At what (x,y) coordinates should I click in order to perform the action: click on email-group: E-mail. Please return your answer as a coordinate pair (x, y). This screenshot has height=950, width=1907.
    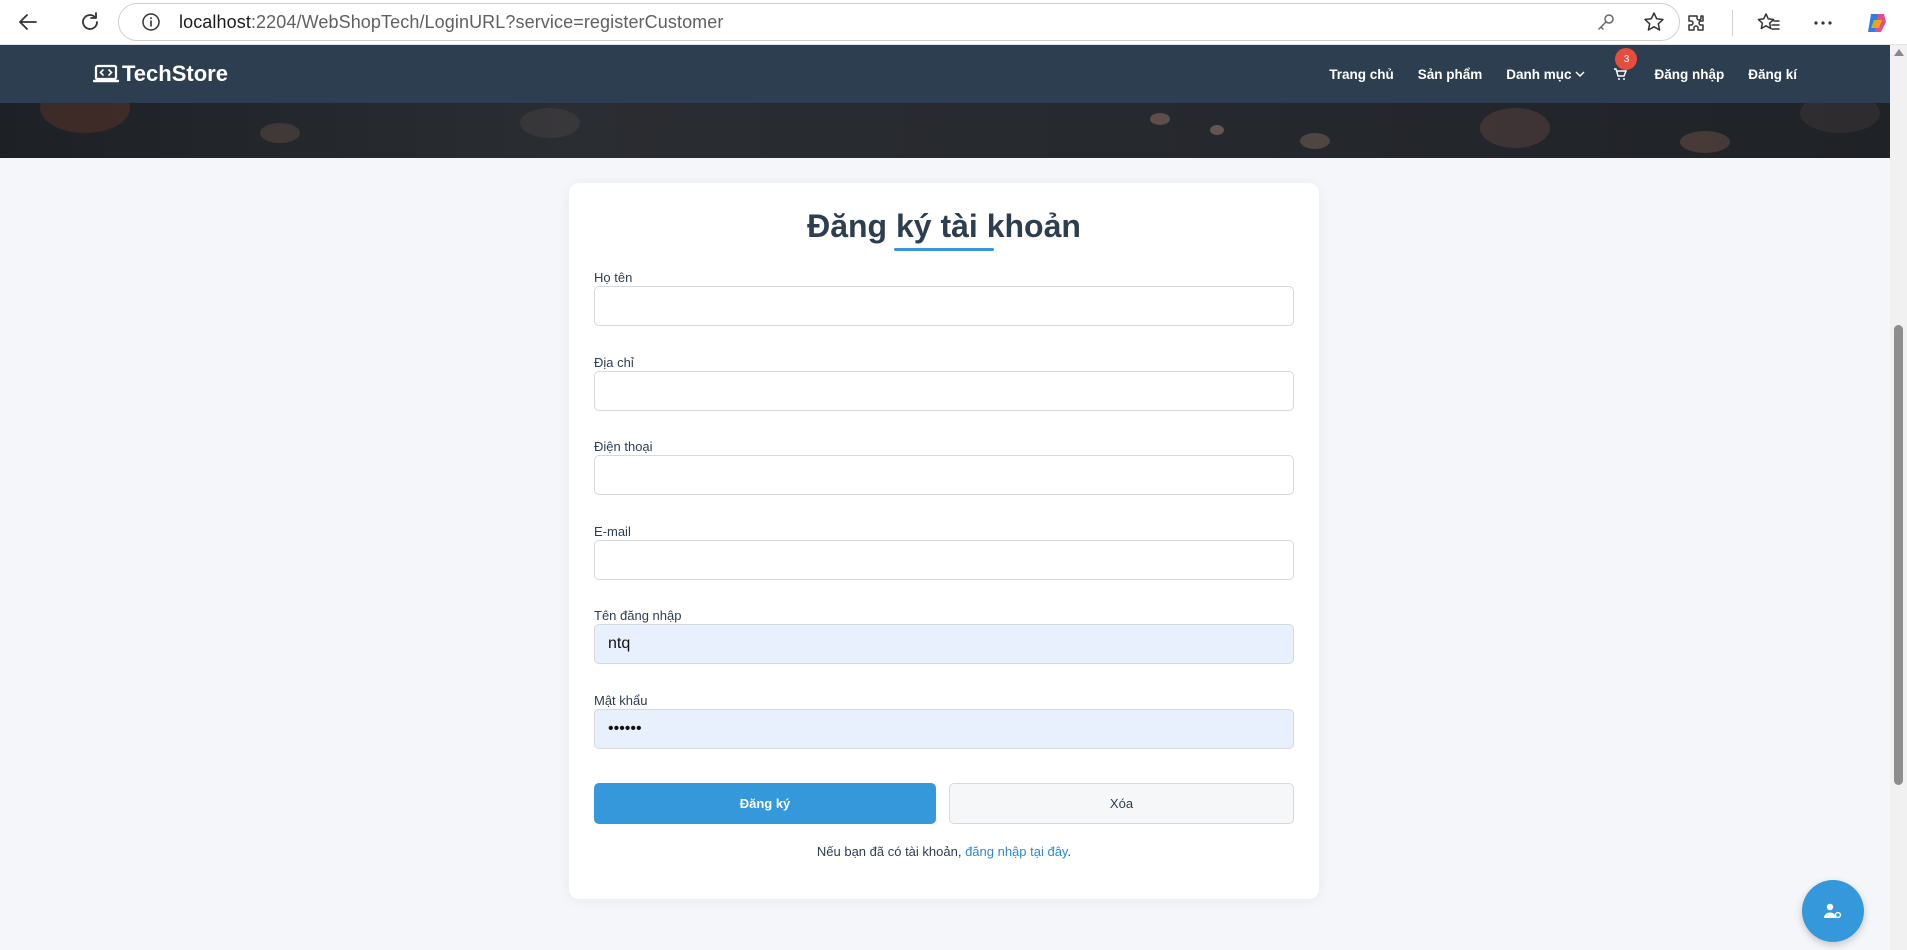
    Looking at the image, I should click on (944, 552).